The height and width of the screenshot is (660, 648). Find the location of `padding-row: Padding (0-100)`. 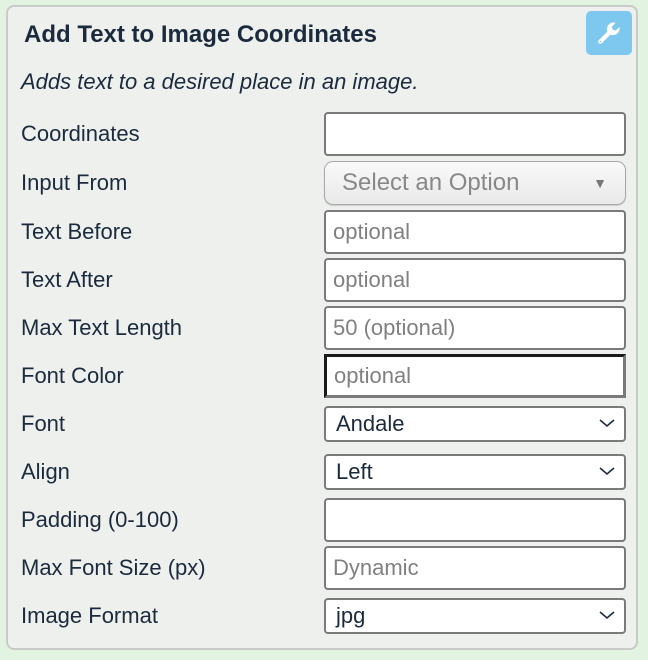

padding-row: Padding (0-100) is located at coordinates (322, 520).